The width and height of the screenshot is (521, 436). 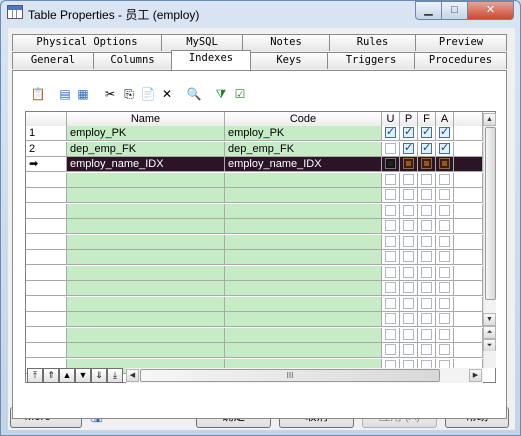 What do you see at coordinates (303, 164) in the screenshot?
I see `index-code-cell: employ_name_IDX` at bounding box center [303, 164].